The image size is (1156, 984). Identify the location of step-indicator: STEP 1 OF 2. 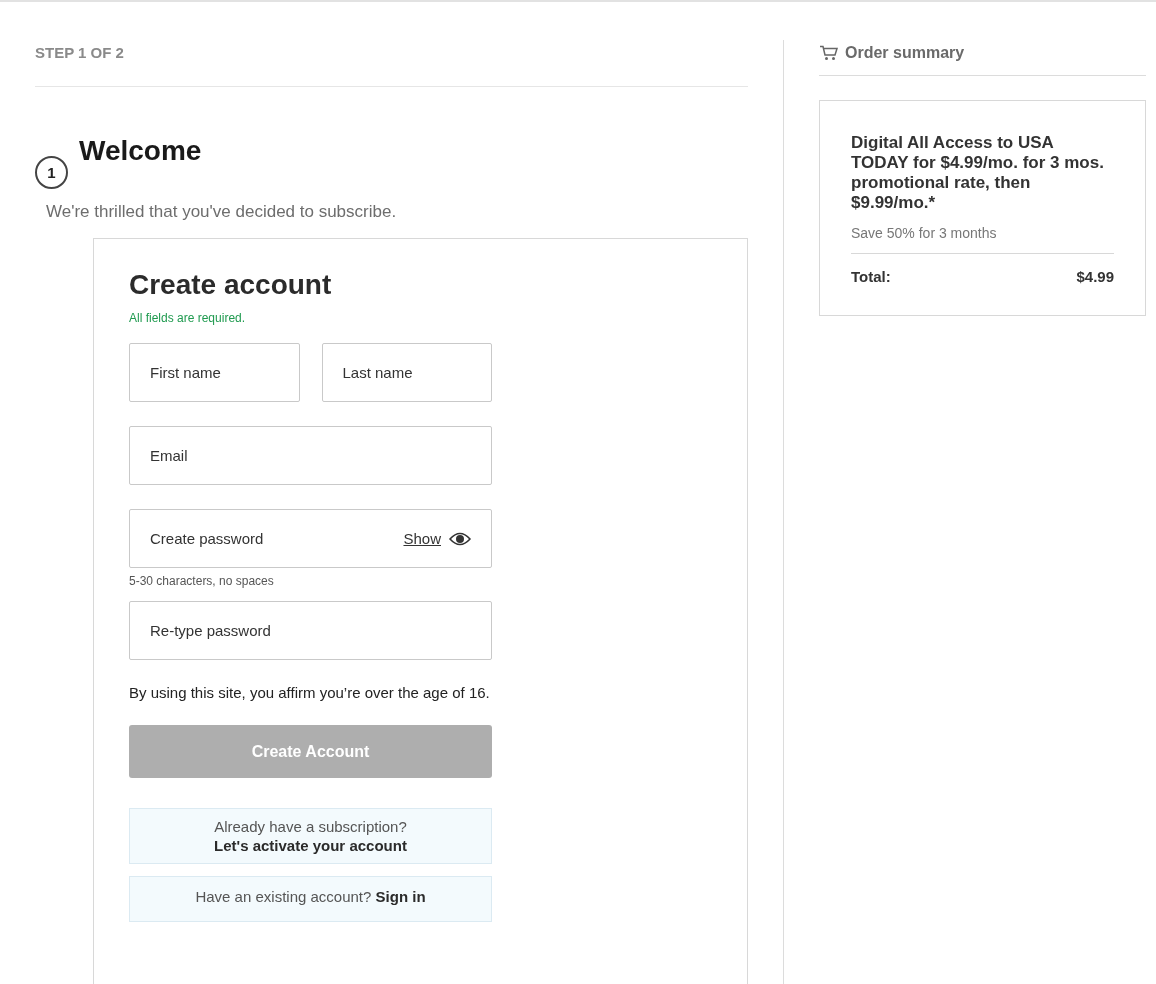
(391, 44).